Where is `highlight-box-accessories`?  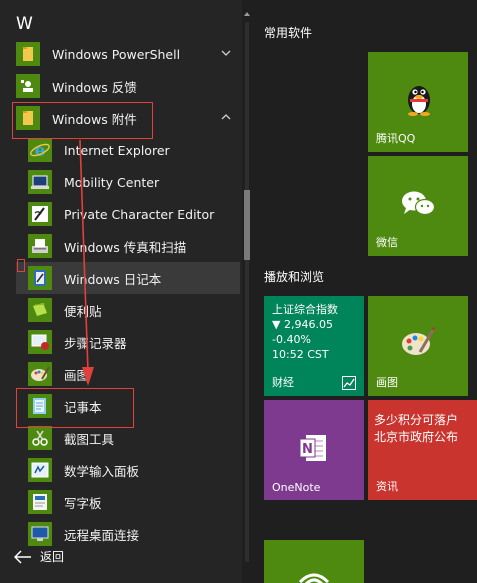
highlight-box-accessories is located at coordinates (82, 120).